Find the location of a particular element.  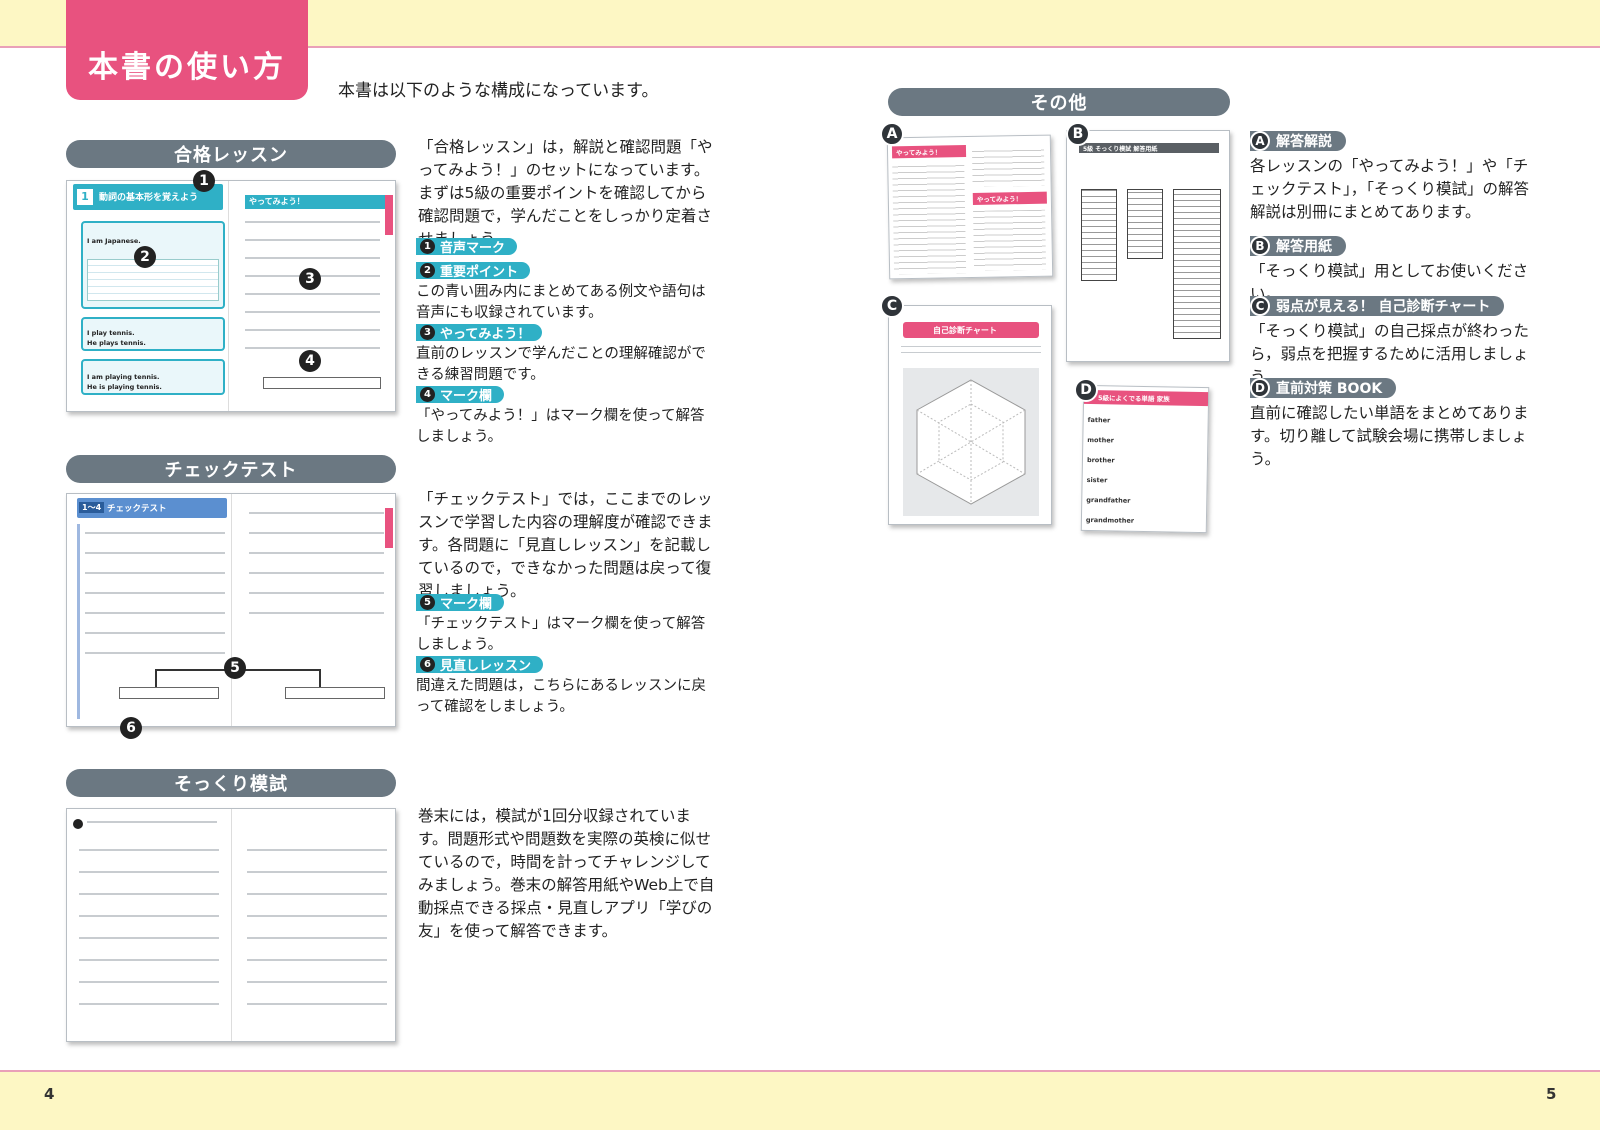

check-item-5-text: 「チェックテスト」はマーク欄を使って解答しましょう。 is located at coordinates (561, 634).